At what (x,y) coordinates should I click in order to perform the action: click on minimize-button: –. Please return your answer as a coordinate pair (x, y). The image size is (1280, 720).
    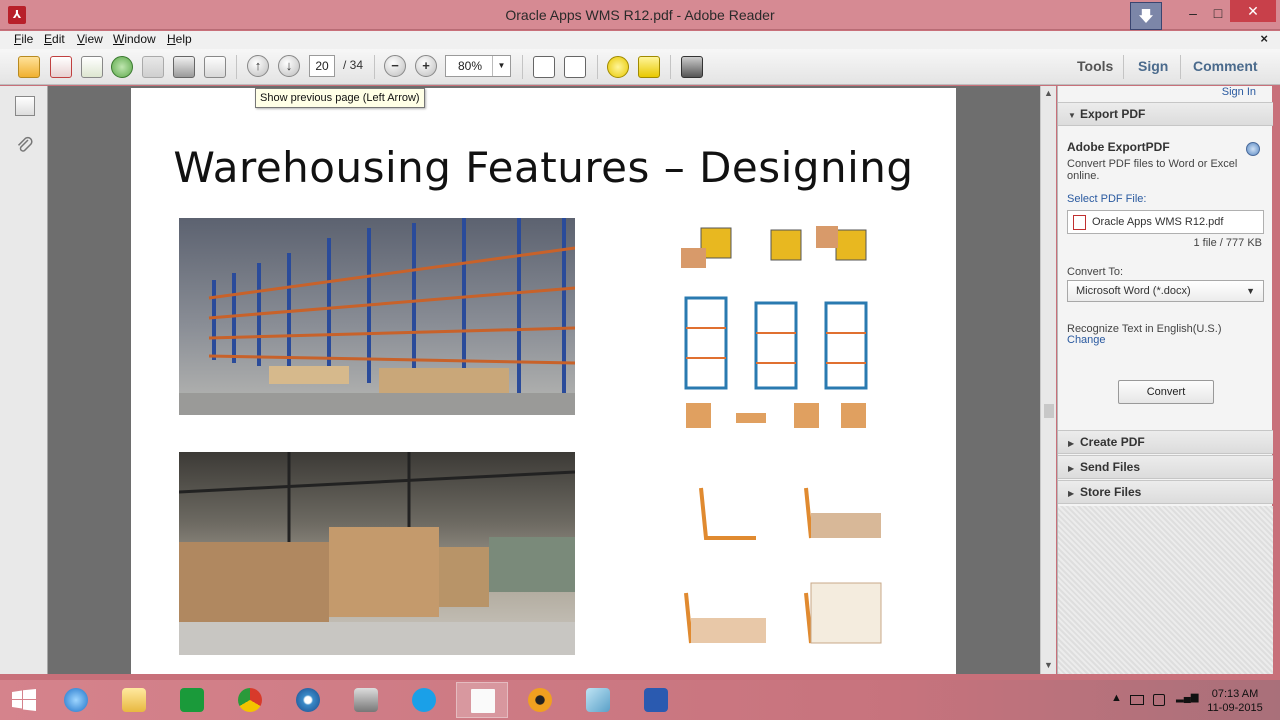
    Looking at the image, I should click on (1193, 14).